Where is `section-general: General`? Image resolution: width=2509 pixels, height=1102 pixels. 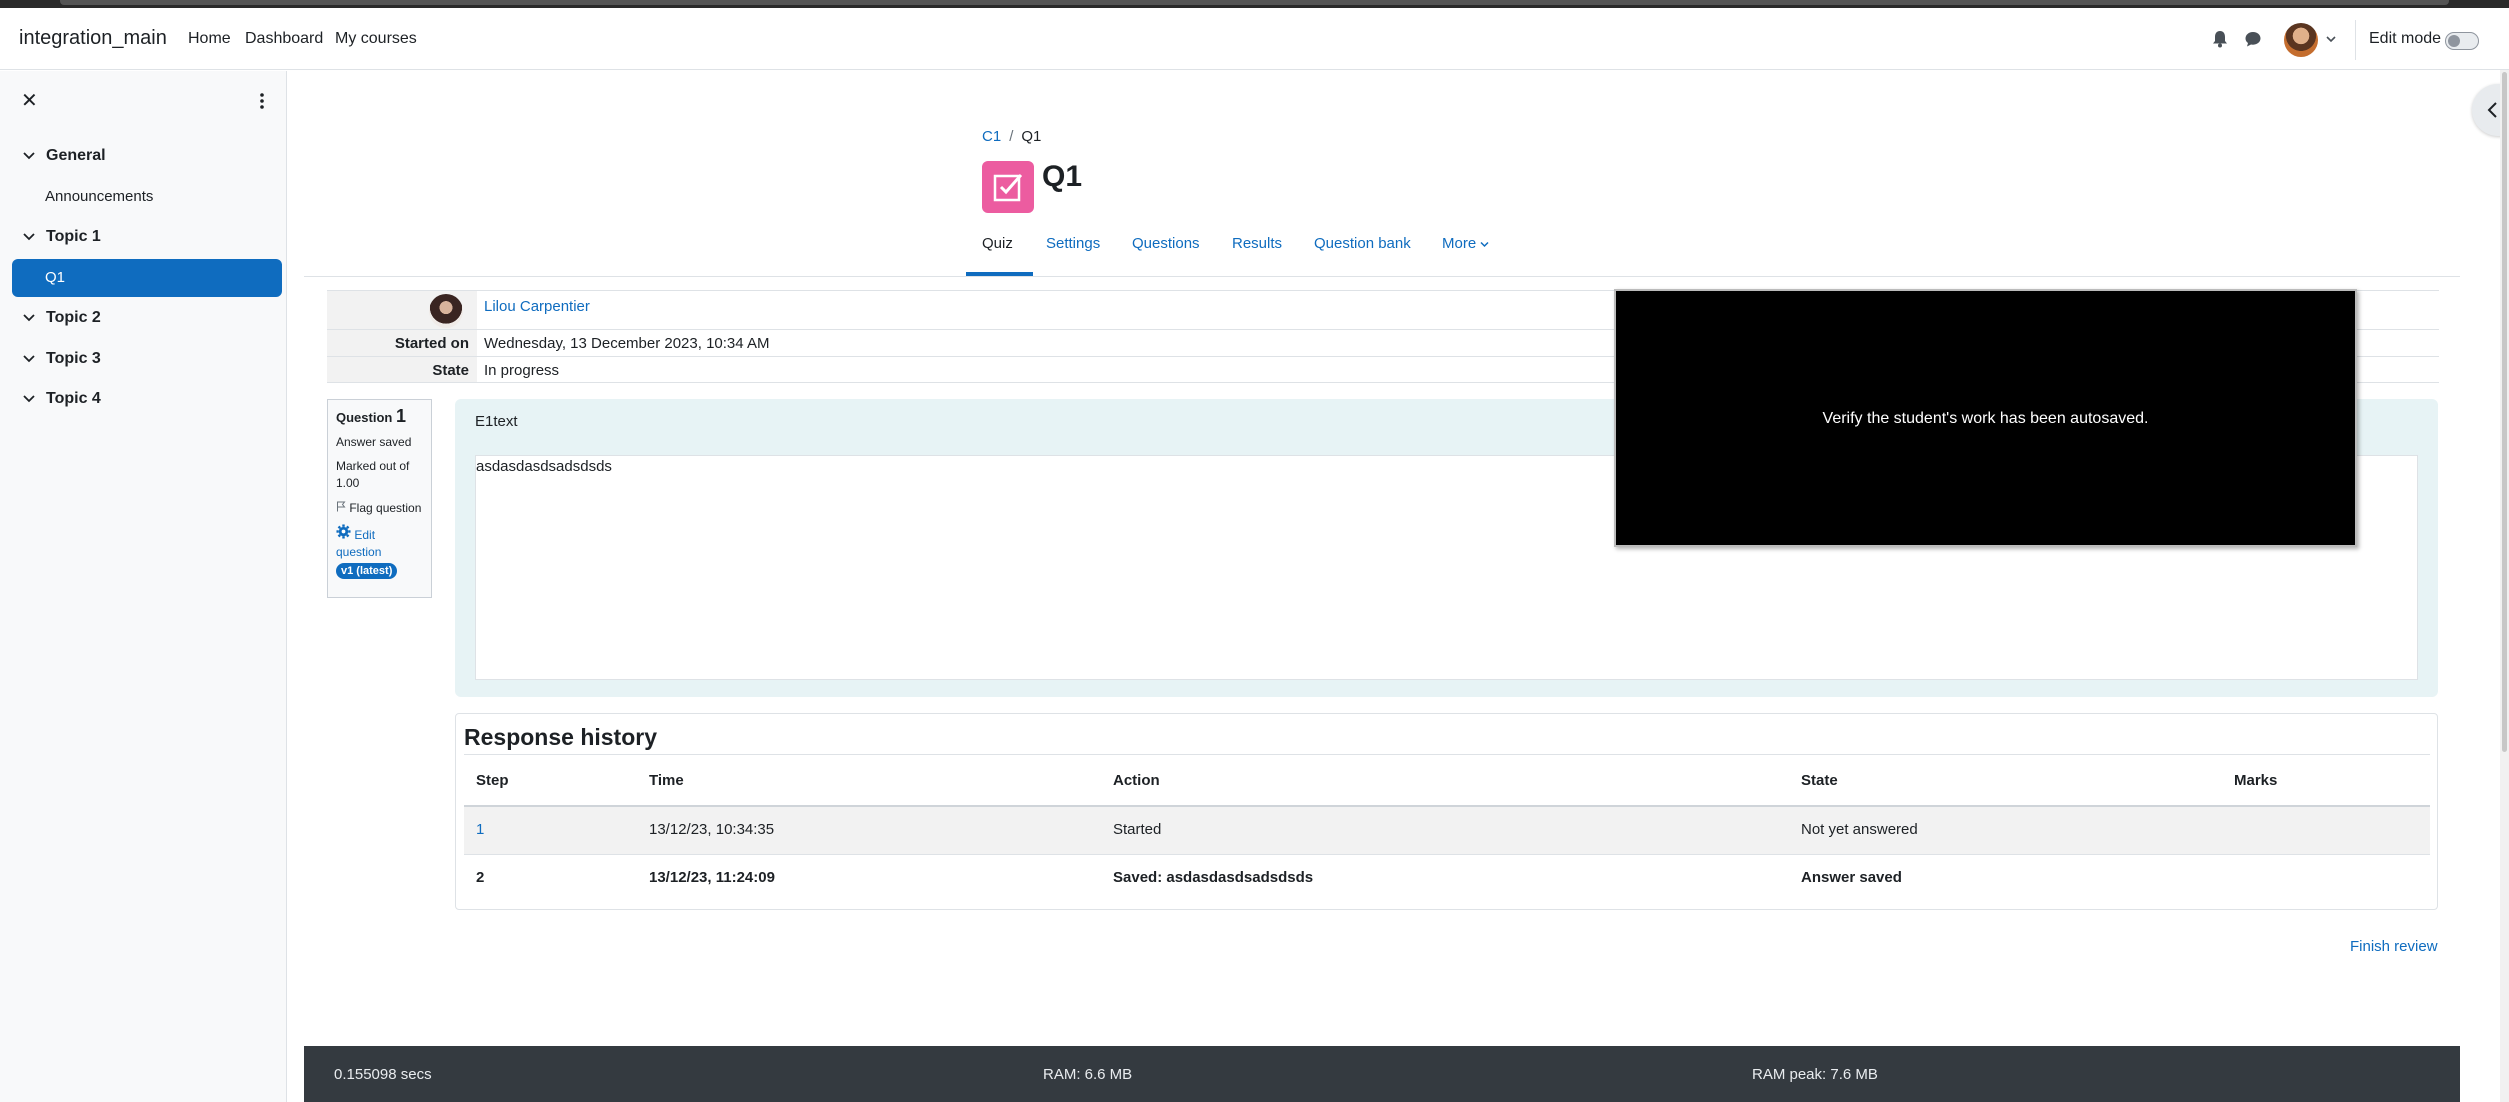
section-general: General is located at coordinates (64, 156).